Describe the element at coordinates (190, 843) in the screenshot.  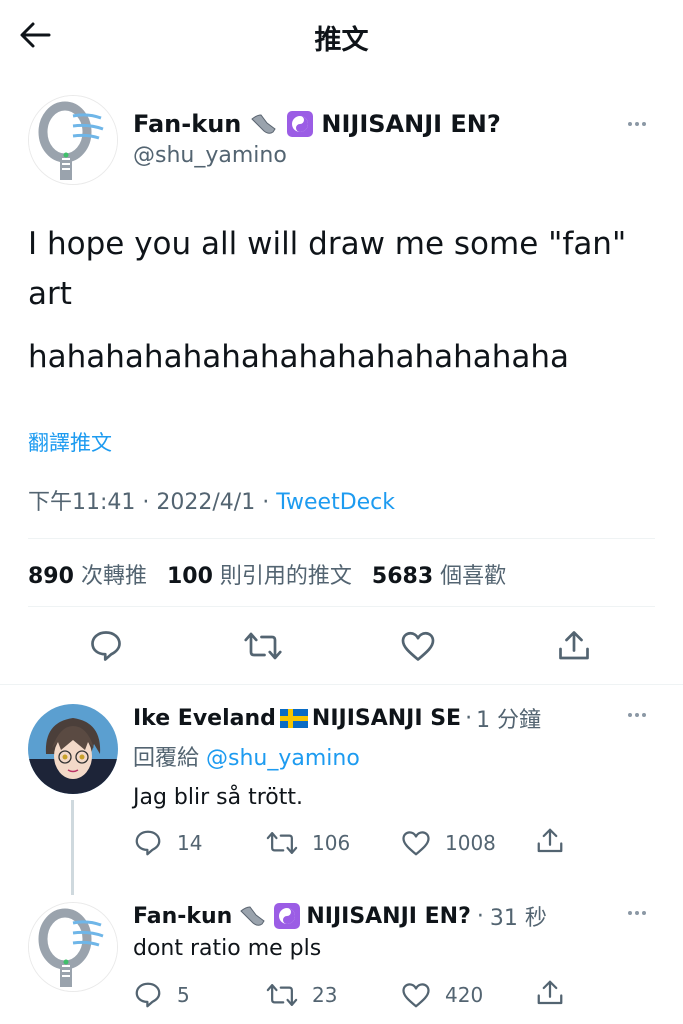
I see `comment-count: 14` at that location.